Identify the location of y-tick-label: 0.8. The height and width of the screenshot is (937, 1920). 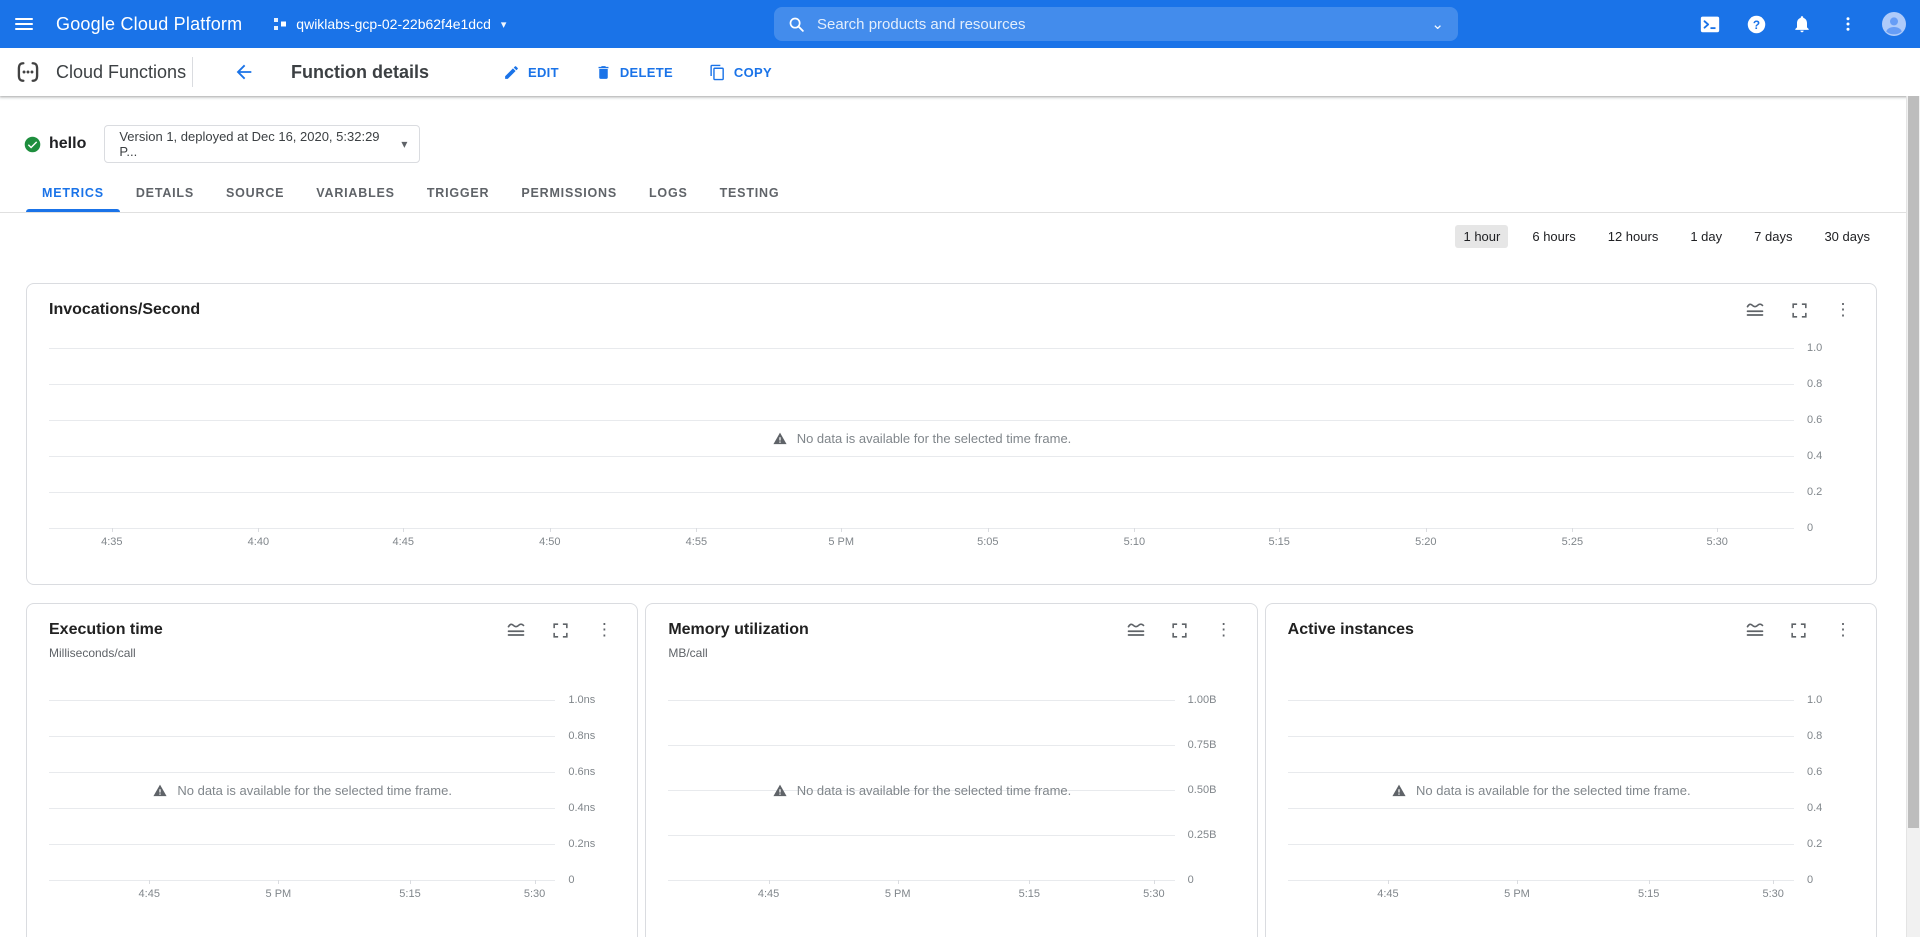
(1814, 736).